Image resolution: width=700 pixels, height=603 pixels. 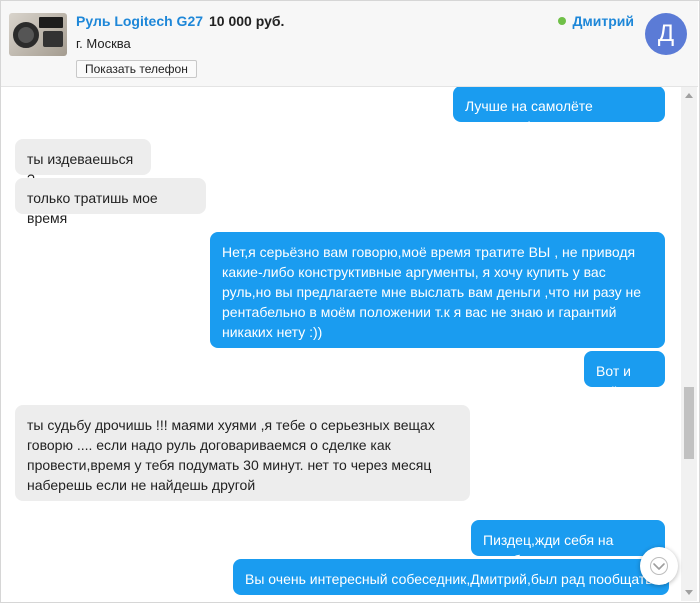 I want to click on item-price: 10 000 руб., so click(x=247, y=21).